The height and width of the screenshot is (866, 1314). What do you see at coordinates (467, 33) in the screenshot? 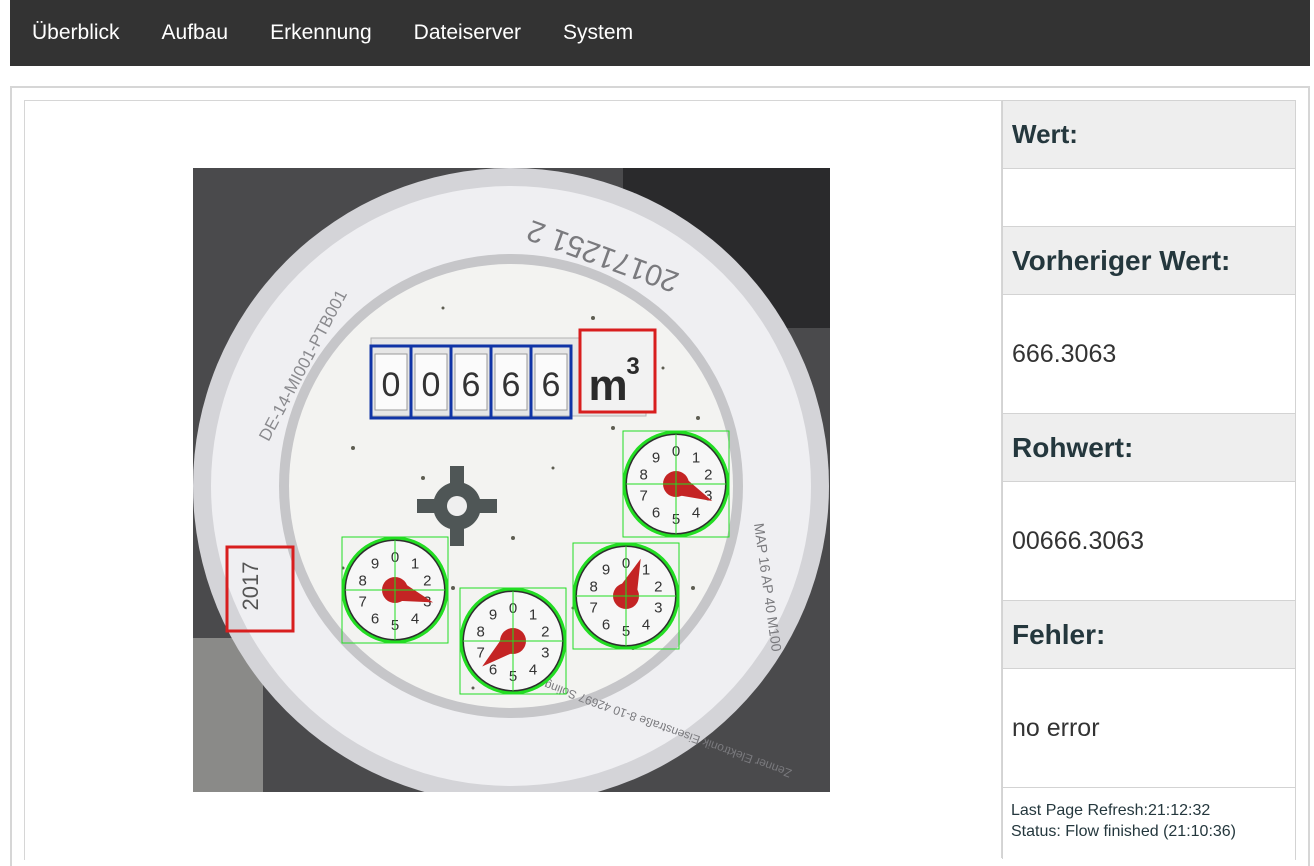
I see `nav-dateiserver: Dateiserver` at bounding box center [467, 33].